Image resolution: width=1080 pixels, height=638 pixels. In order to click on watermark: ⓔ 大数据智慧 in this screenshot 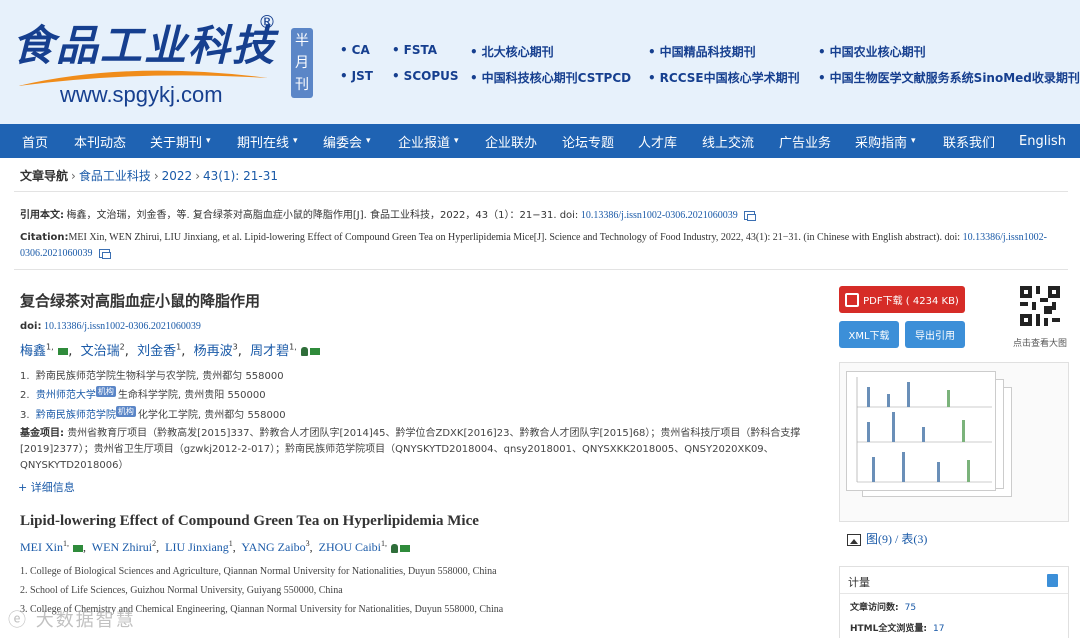, I will do `click(72, 620)`.